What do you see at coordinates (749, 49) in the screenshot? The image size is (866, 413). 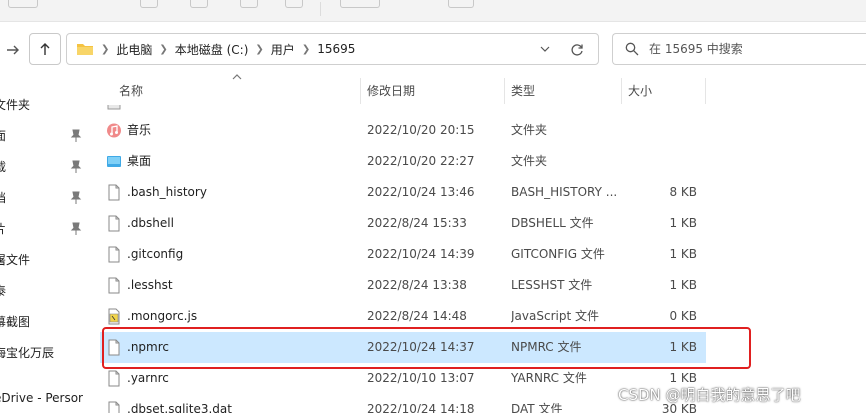 I see `search-input` at bounding box center [749, 49].